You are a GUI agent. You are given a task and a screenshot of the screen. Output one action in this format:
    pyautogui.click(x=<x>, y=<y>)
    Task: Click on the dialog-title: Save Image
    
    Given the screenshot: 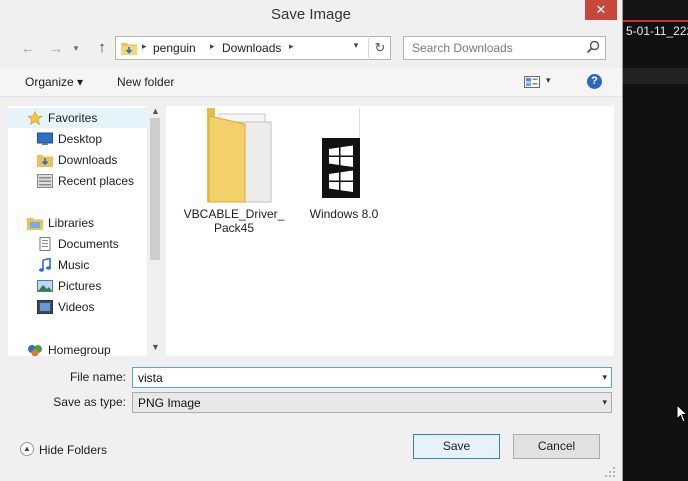 What is the action you would take?
    pyautogui.click(x=311, y=14)
    